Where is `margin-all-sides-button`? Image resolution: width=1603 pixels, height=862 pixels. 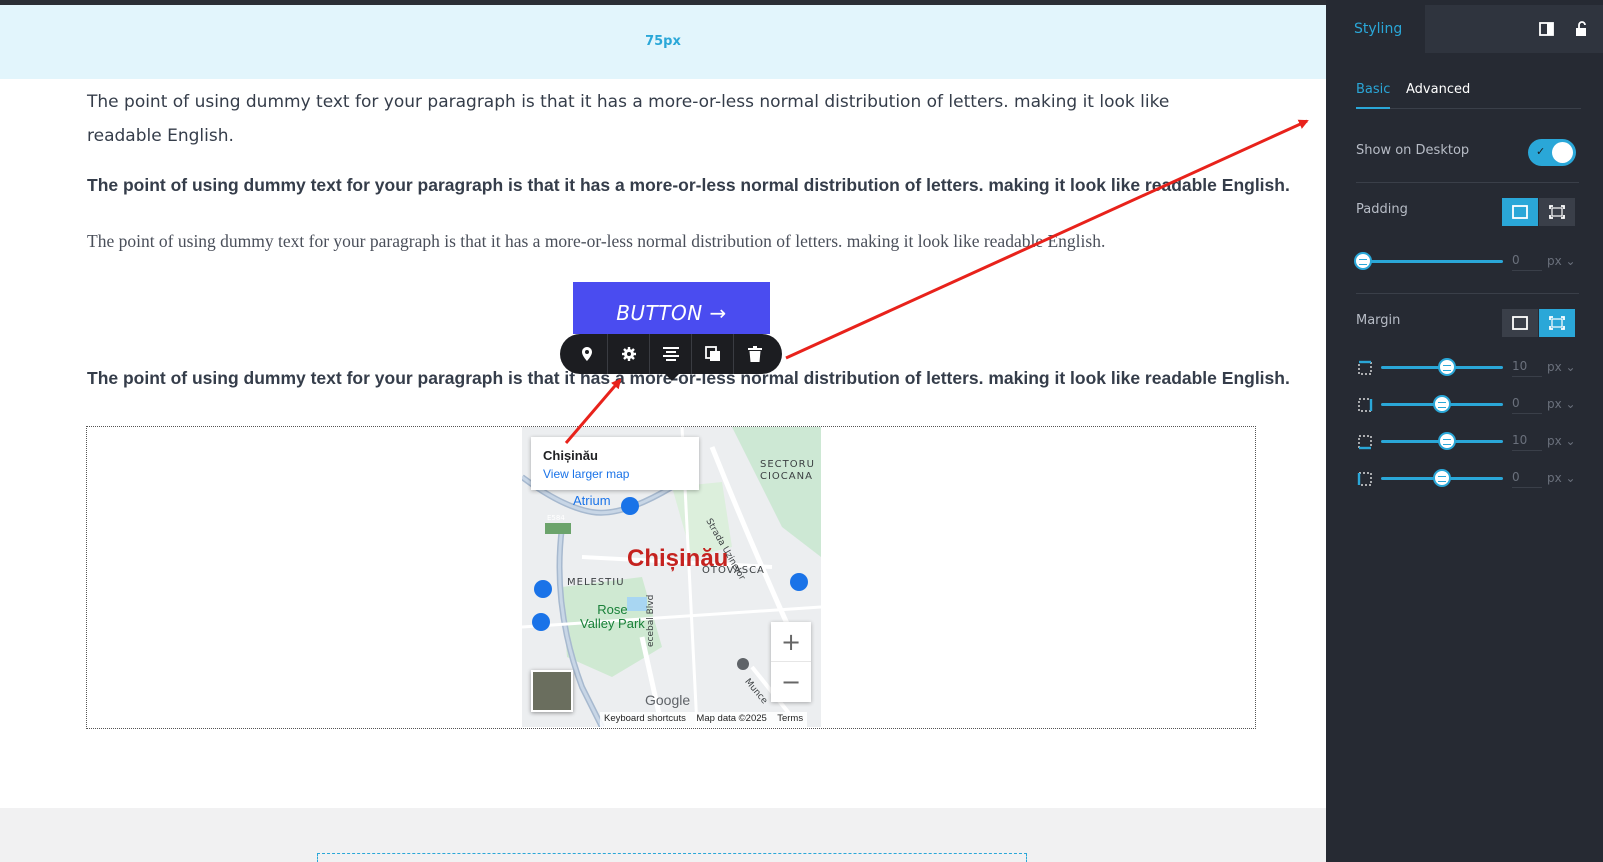 margin-all-sides-button is located at coordinates (1520, 323).